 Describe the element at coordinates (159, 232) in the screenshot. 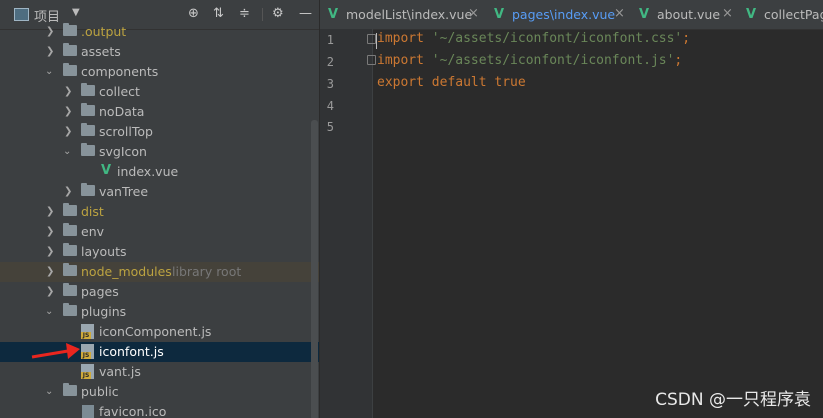

I see `tree-item-env: ❯ env` at that location.